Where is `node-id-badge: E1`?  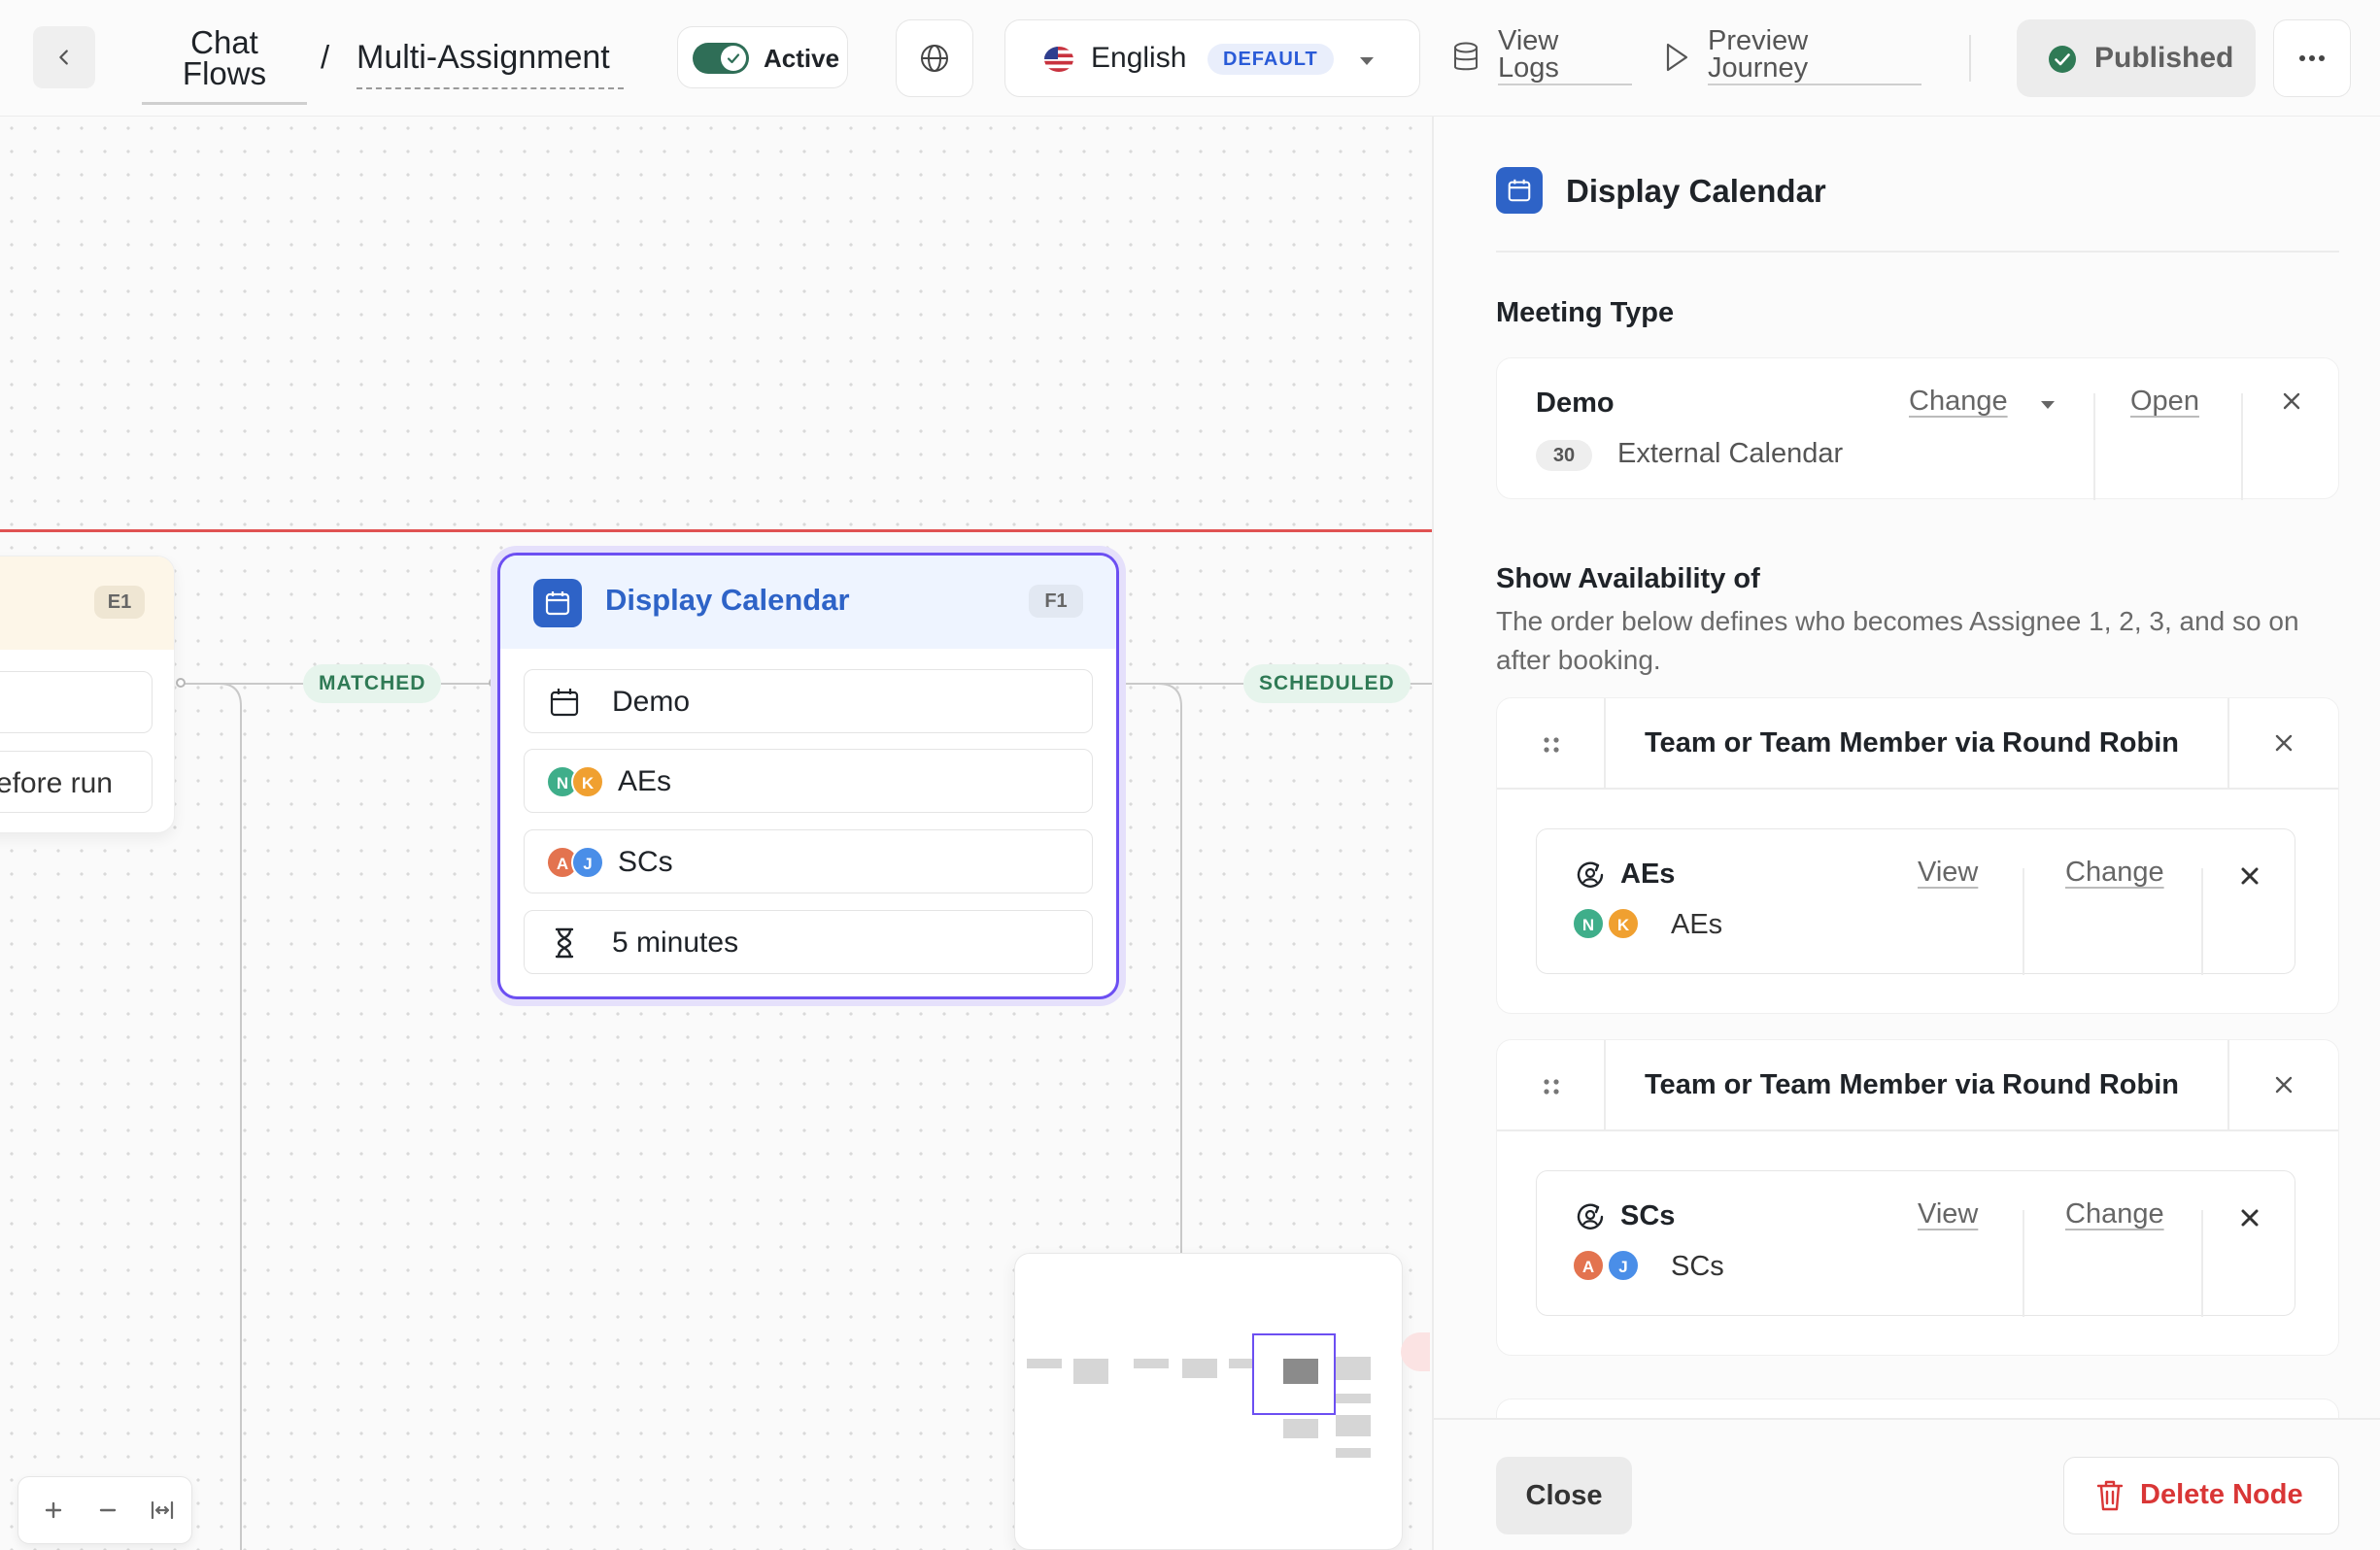
node-id-badge: E1 is located at coordinates (119, 603).